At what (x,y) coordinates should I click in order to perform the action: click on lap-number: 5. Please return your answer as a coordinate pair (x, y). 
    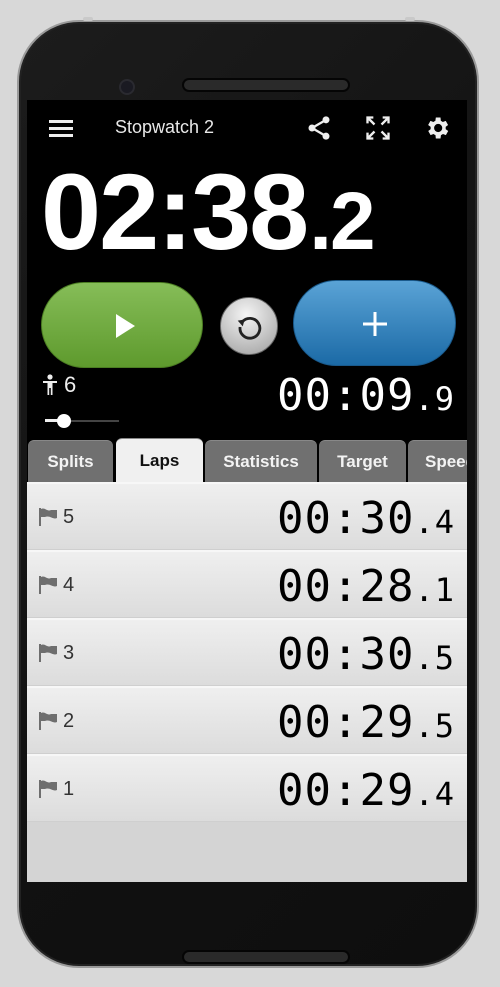
    Looking at the image, I should click on (69, 517).